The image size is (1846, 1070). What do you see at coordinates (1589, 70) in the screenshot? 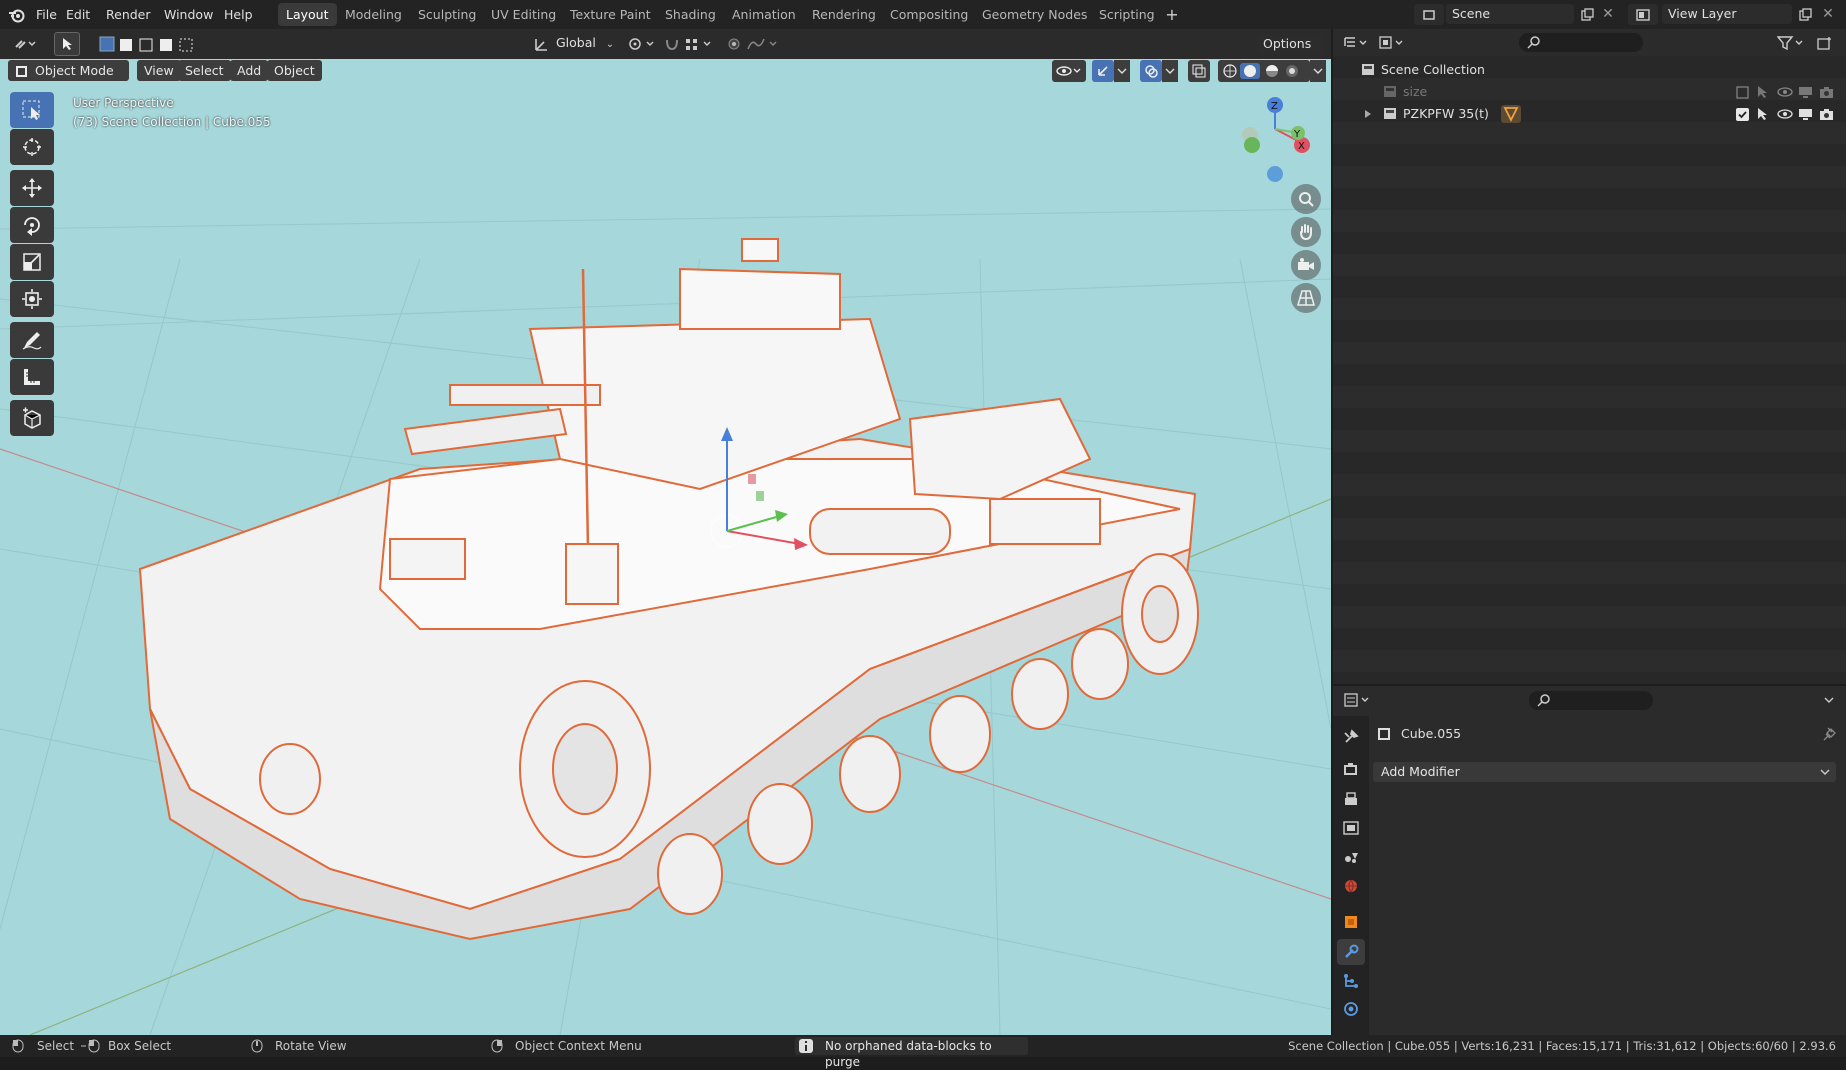
I see `outliner-row-scene-collection: Scene Collection` at bounding box center [1589, 70].